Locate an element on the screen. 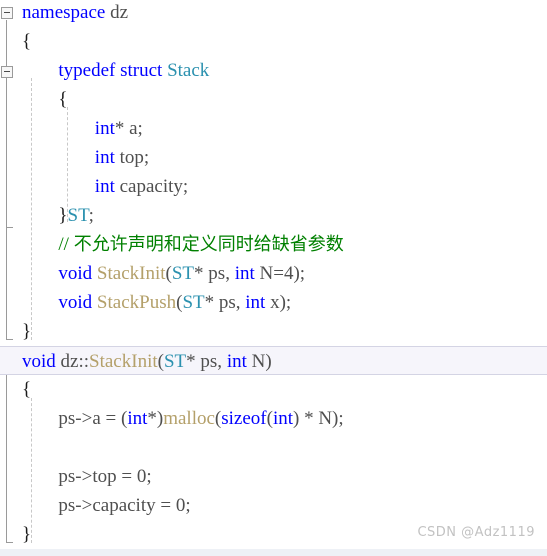 This screenshot has height=556, width=547. code-token: sizeof is located at coordinates (244, 418).